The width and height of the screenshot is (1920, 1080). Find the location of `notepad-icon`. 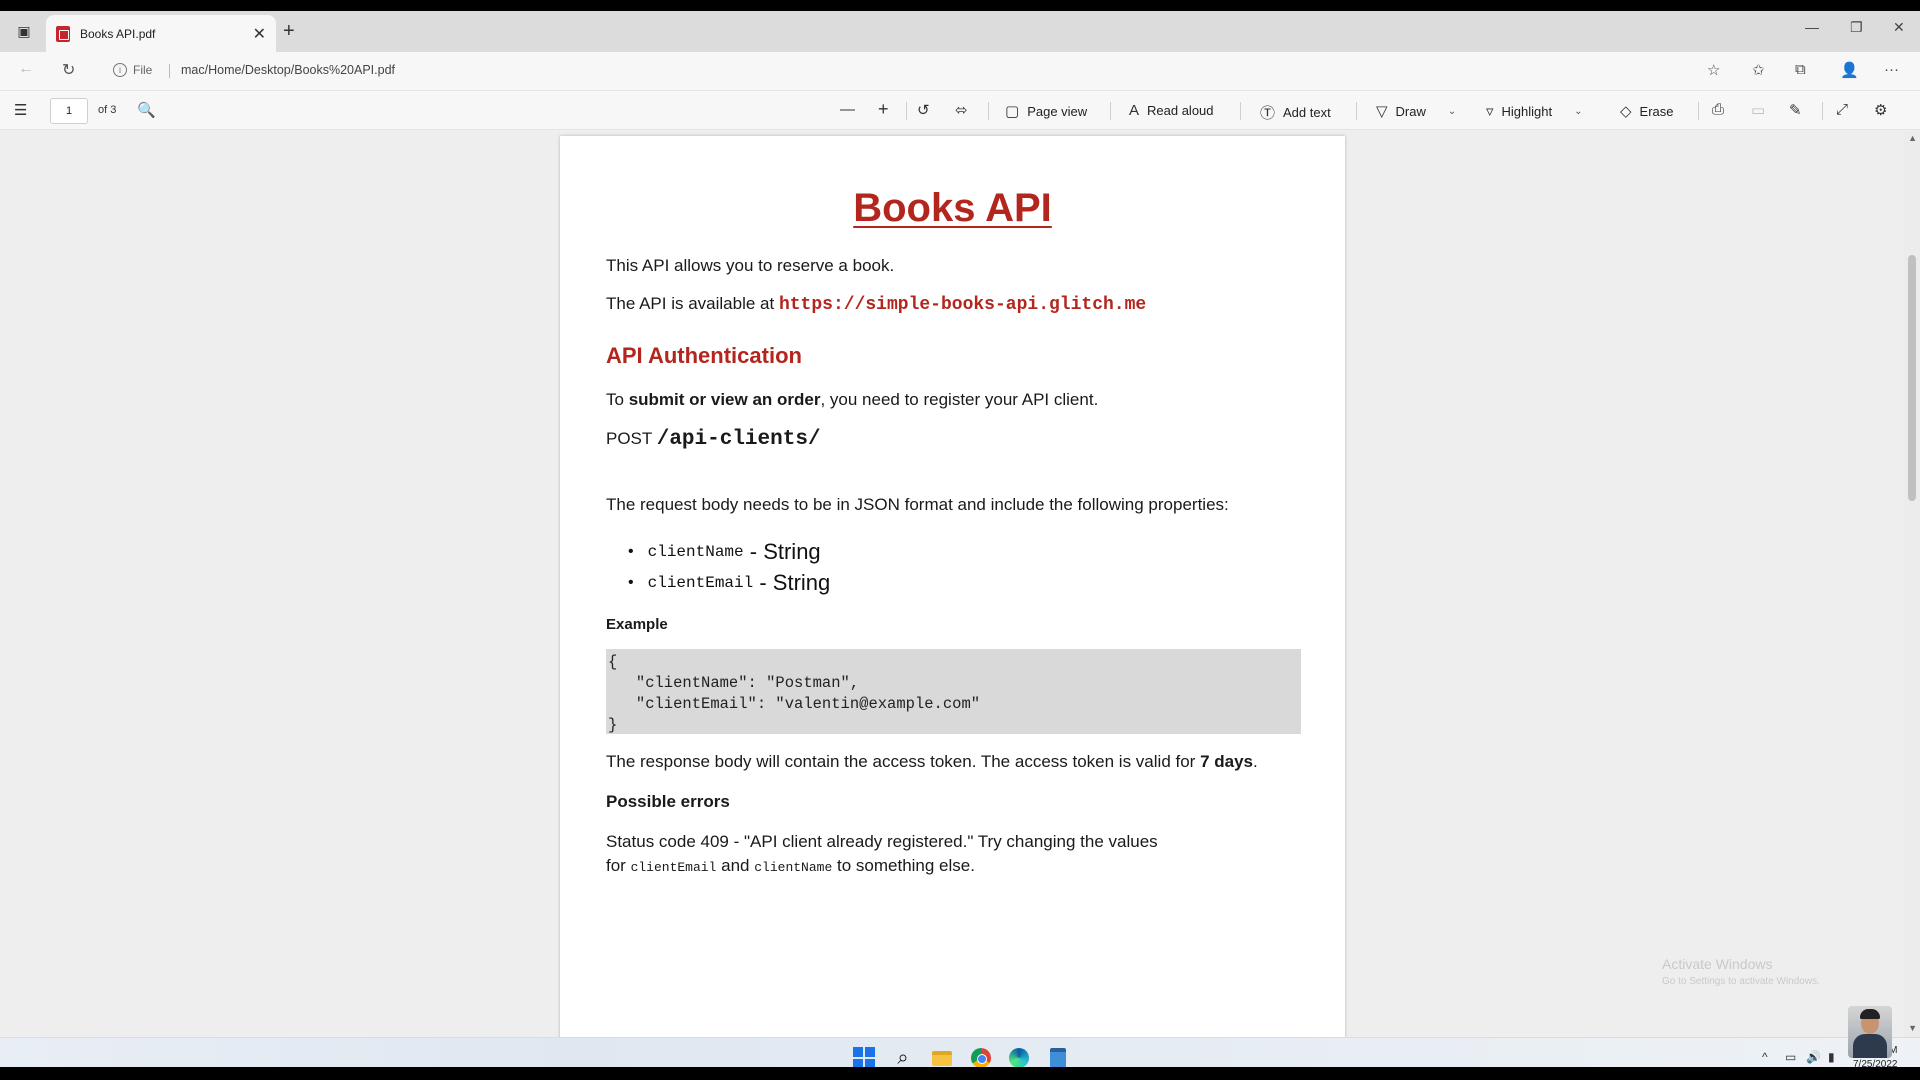

notepad-icon is located at coordinates (1058, 1056).